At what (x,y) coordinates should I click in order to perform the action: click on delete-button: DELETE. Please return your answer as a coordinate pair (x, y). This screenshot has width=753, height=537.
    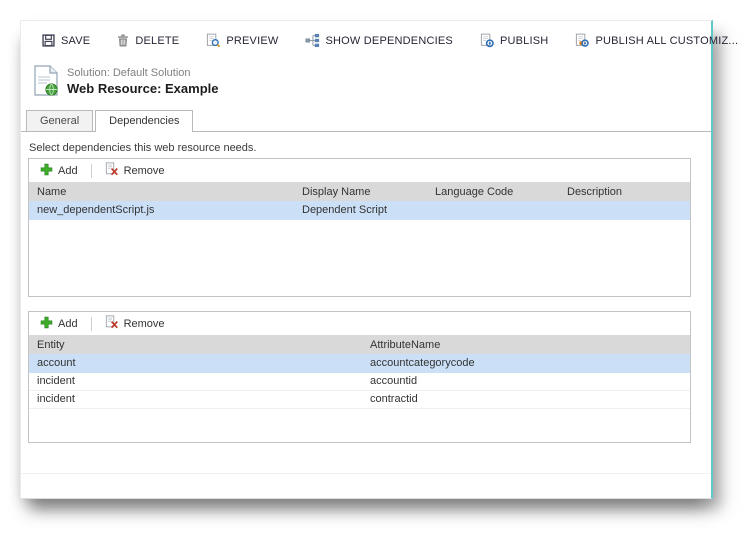
    Looking at the image, I should click on (147, 40).